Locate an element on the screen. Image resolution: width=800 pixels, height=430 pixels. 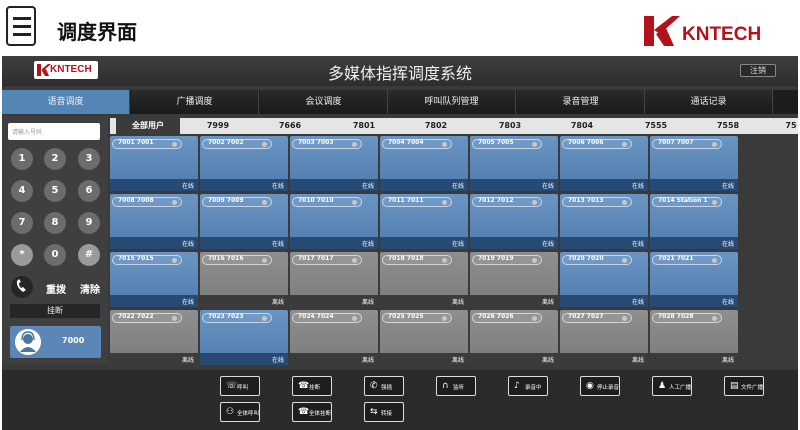
extension-tile: 7008 7008 在线 is located at coordinates (154, 221).